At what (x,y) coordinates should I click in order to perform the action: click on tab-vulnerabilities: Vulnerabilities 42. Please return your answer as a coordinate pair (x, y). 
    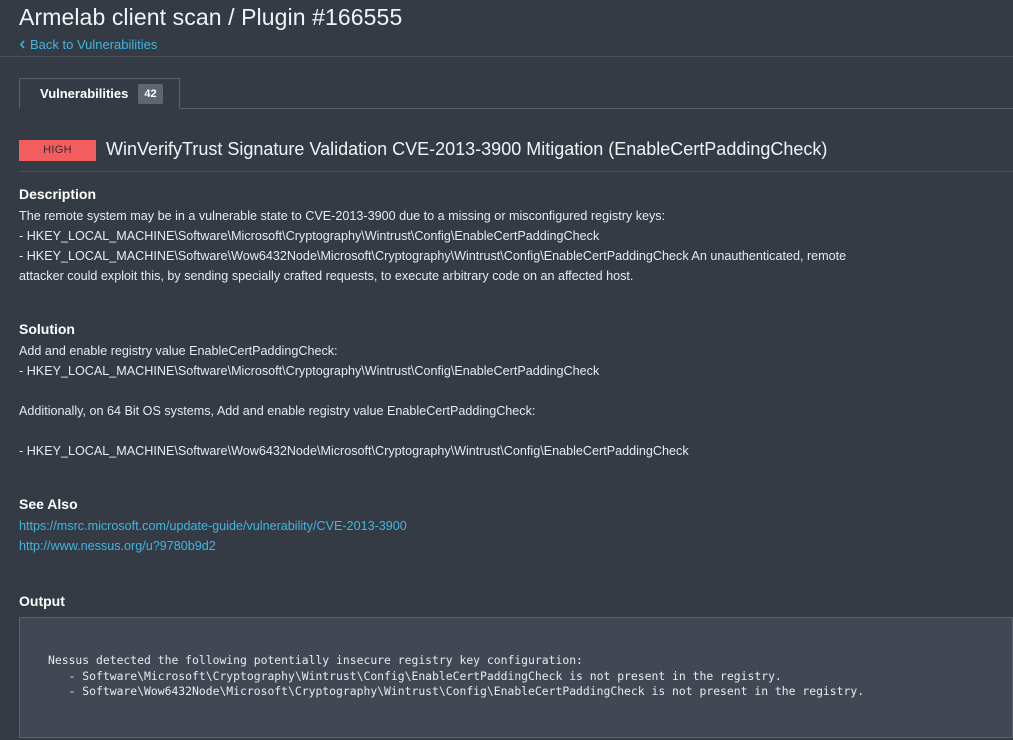
    Looking at the image, I should click on (99, 93).